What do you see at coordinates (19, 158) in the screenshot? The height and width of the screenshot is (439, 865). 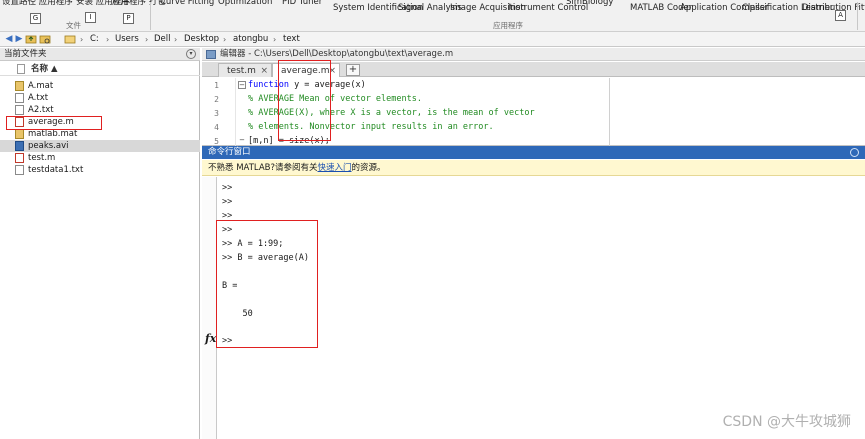 I see `m-file-icon` at bounding box center [19, 158].